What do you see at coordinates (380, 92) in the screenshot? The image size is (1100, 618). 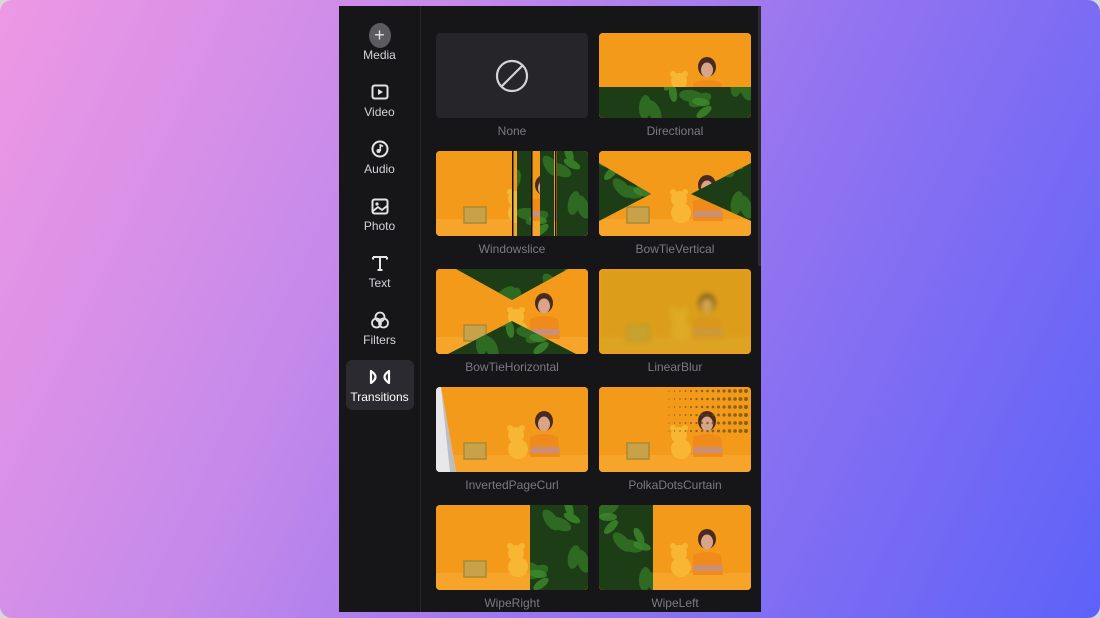 I see `video-play-icon` at bounding box center [380, 92].